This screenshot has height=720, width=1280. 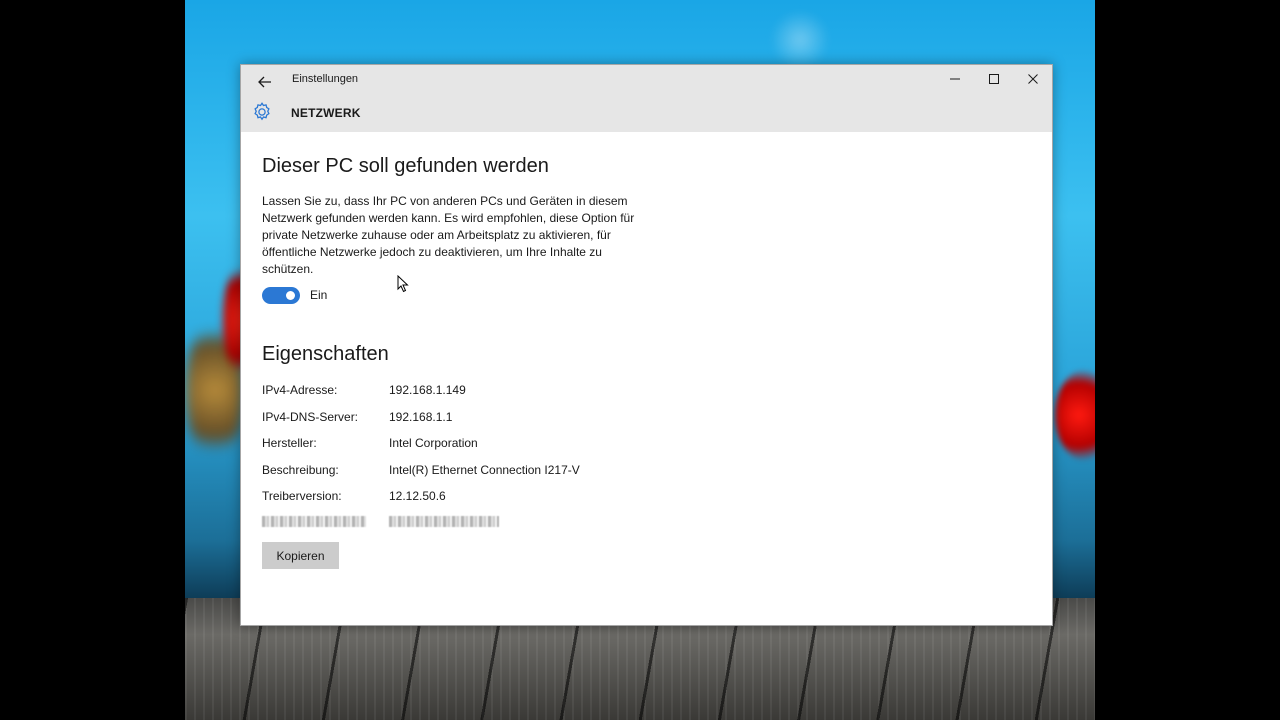 I want to click on app-title: Einstellungen, so click(x=325, y=79).